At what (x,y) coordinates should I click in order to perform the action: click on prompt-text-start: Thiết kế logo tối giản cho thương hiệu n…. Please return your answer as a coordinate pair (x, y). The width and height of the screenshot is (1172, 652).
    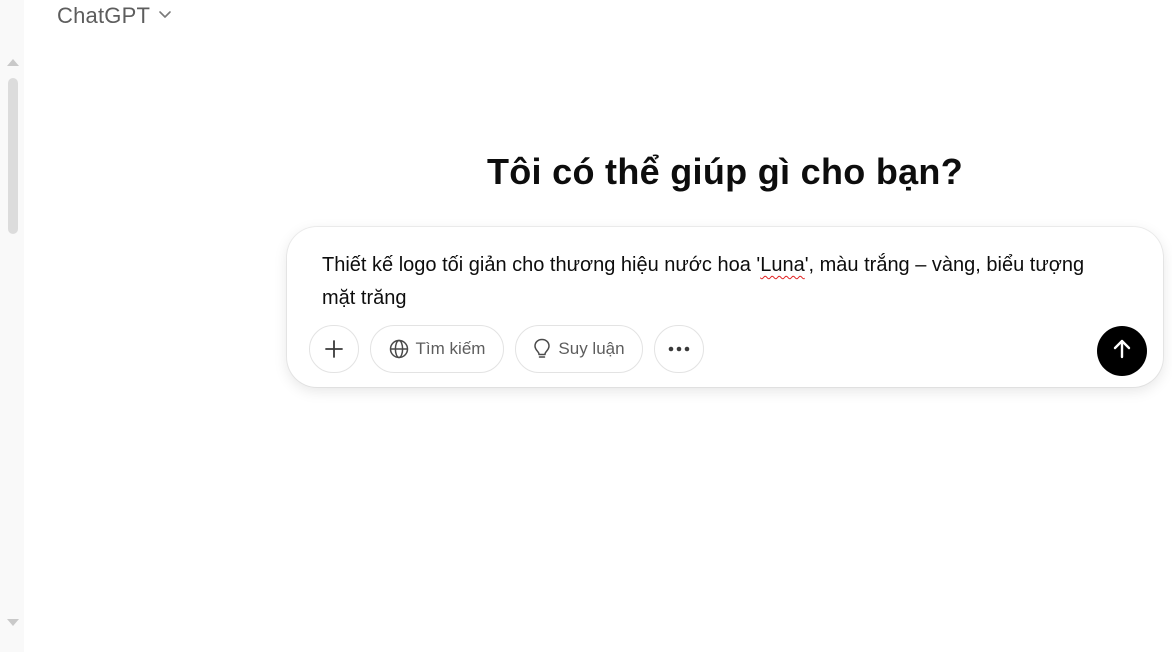
    Looking at the image, I should click on (541, 265).